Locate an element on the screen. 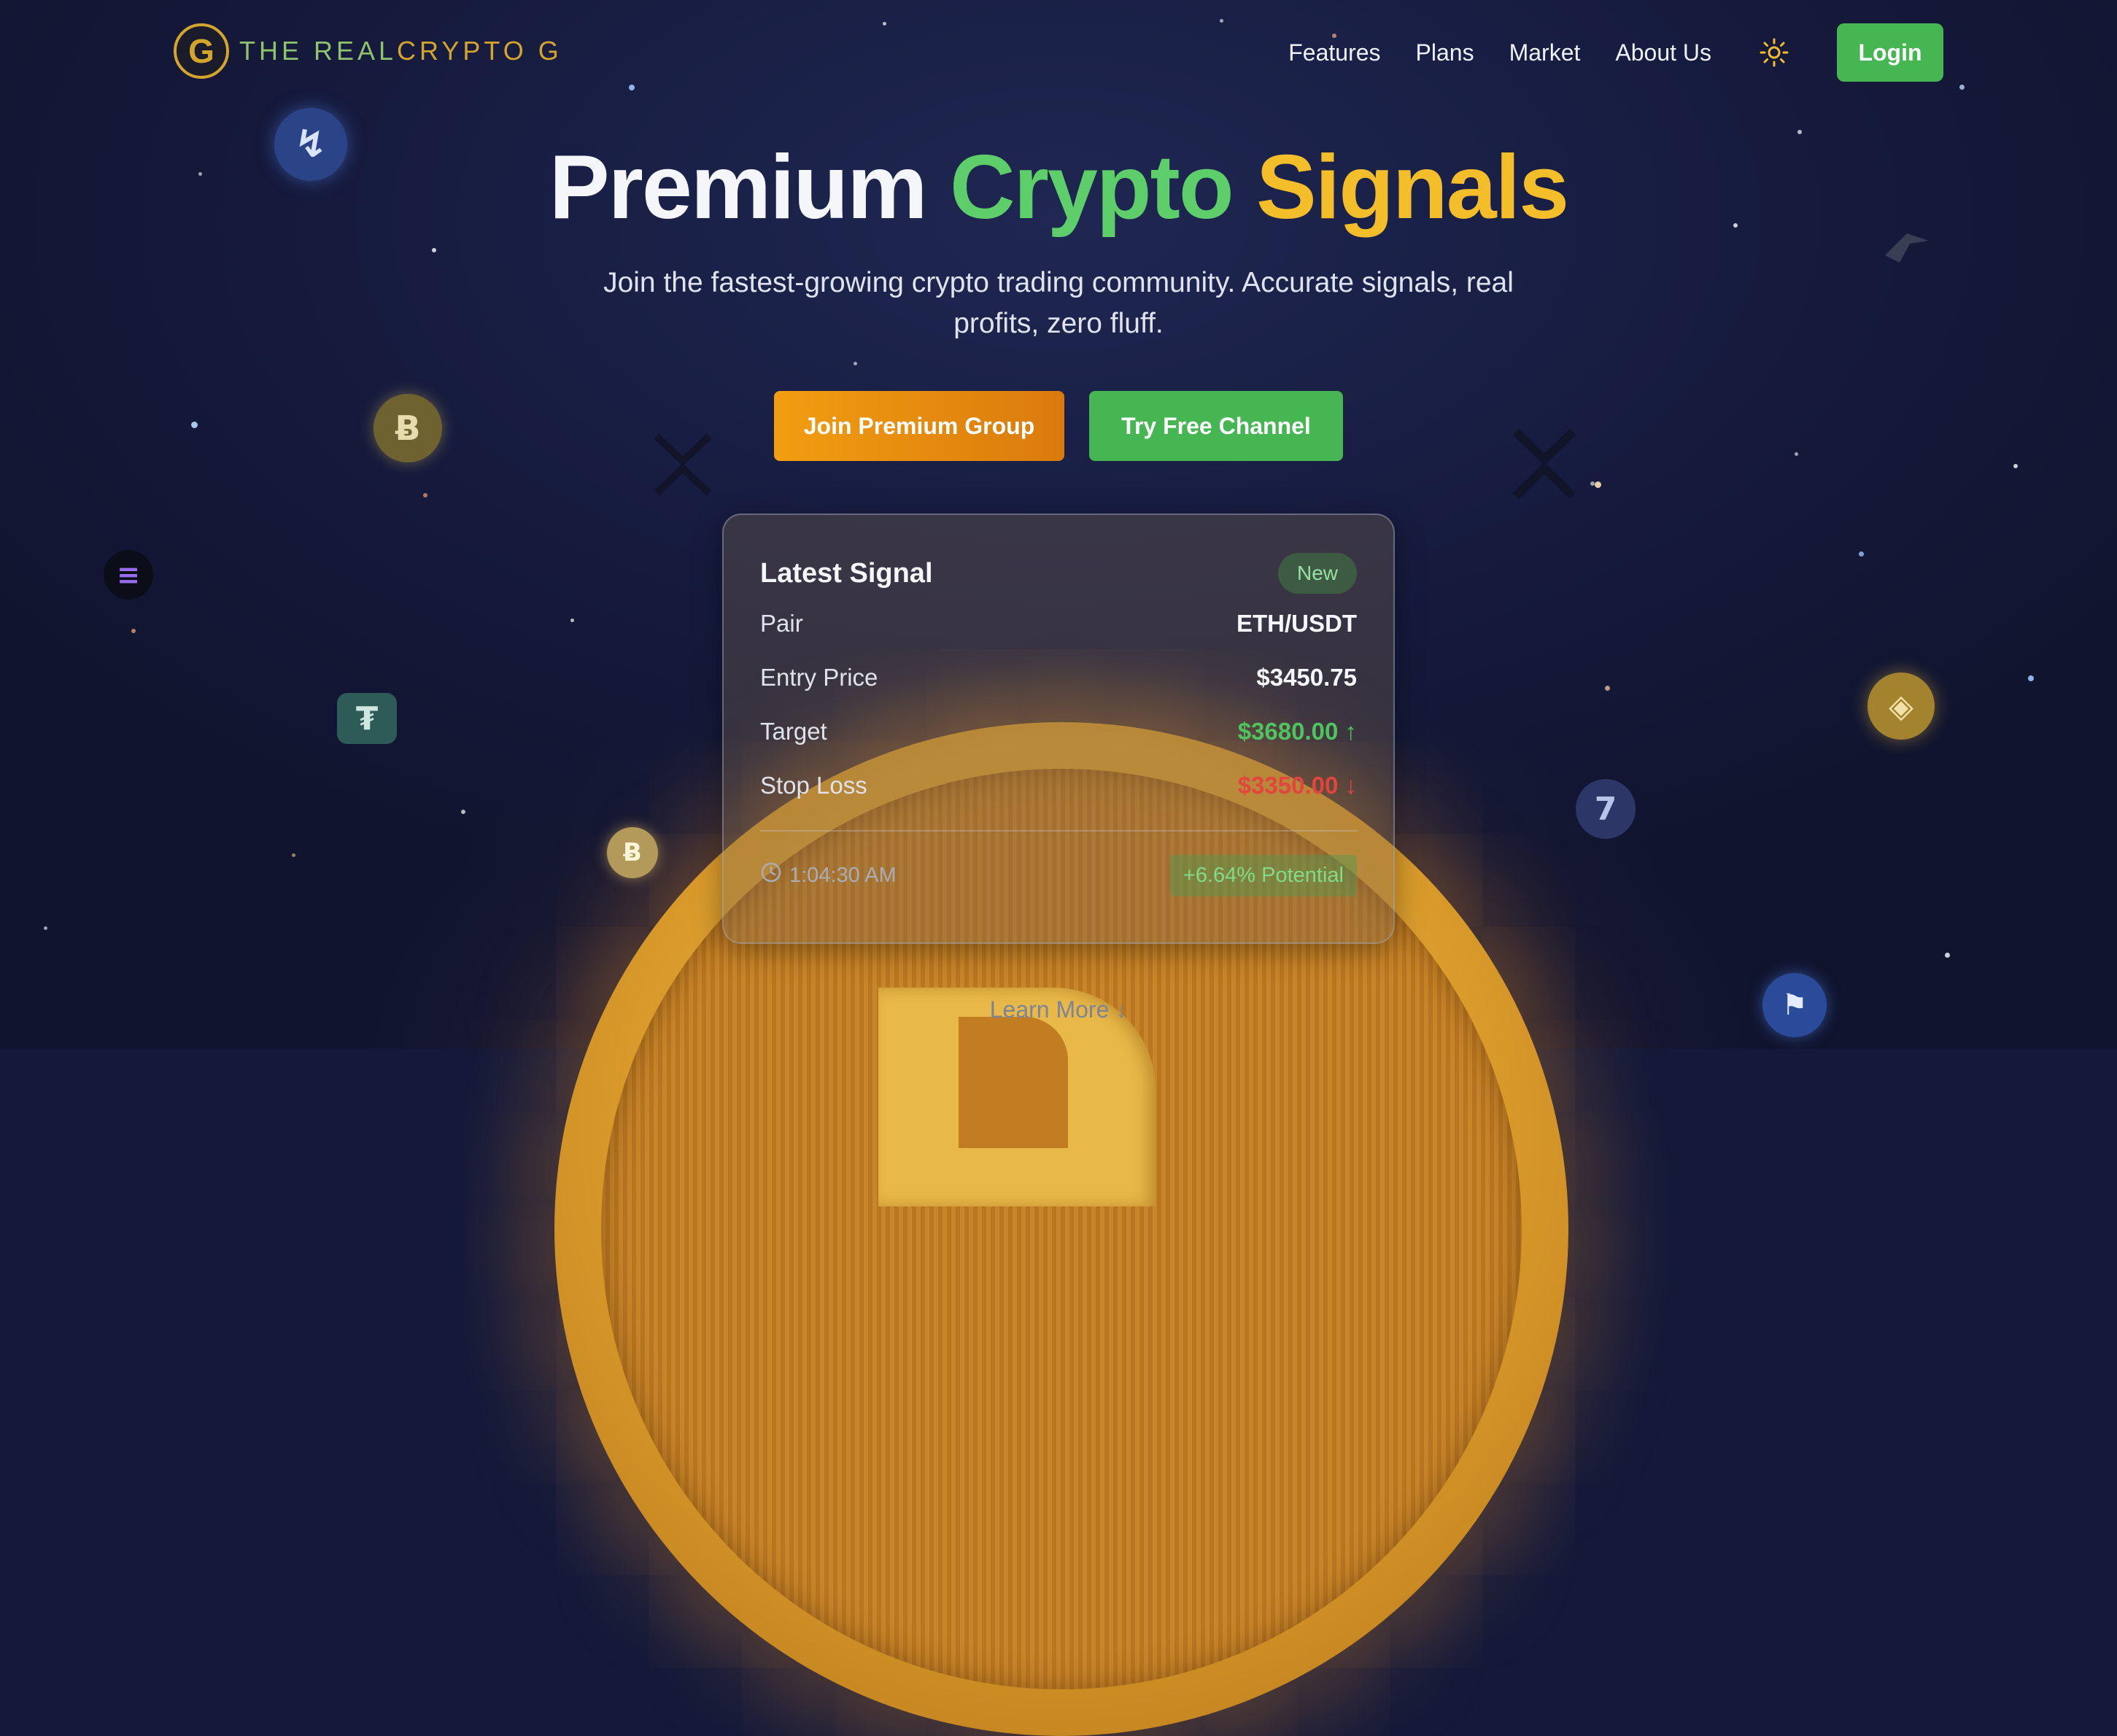  signal-row-label: Entry Price is located at coordinates (819, 677).